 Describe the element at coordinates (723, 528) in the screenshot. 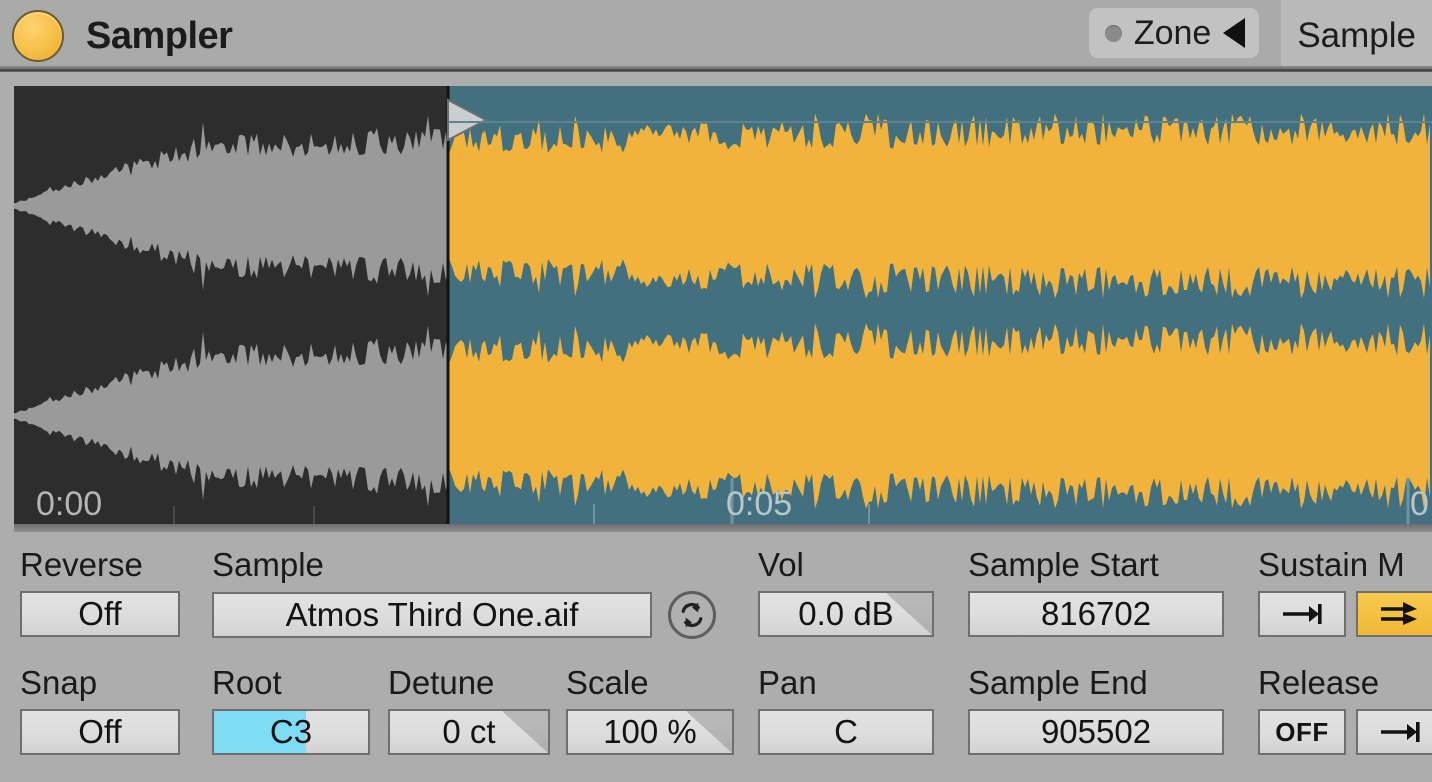

I see `waveform-bottom-strip` at that location.